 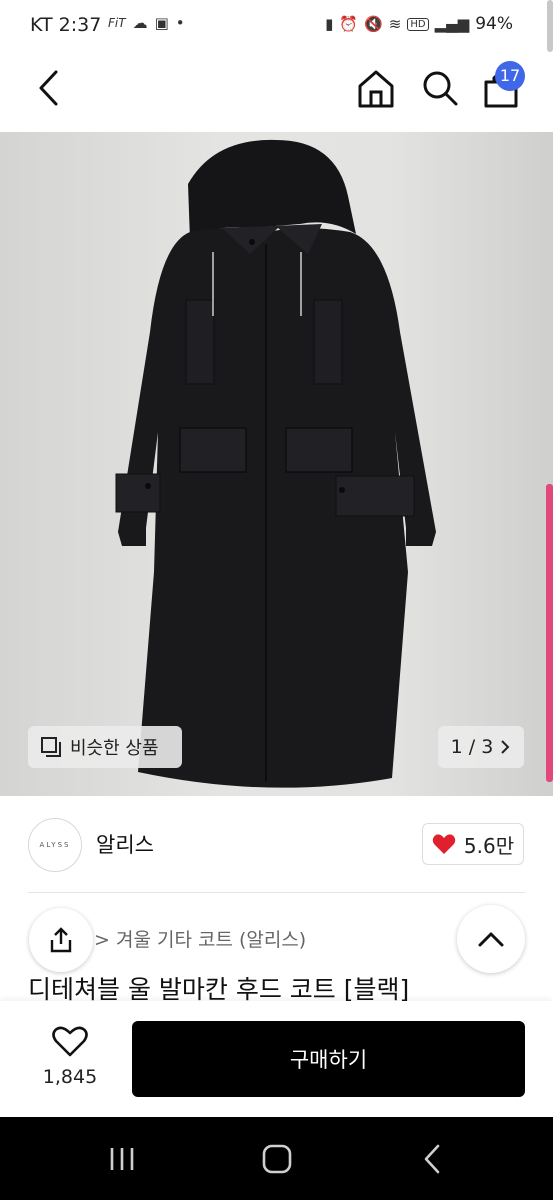 I want to click on image-counter-text: 1 / 3, so click(x=472, y=747).